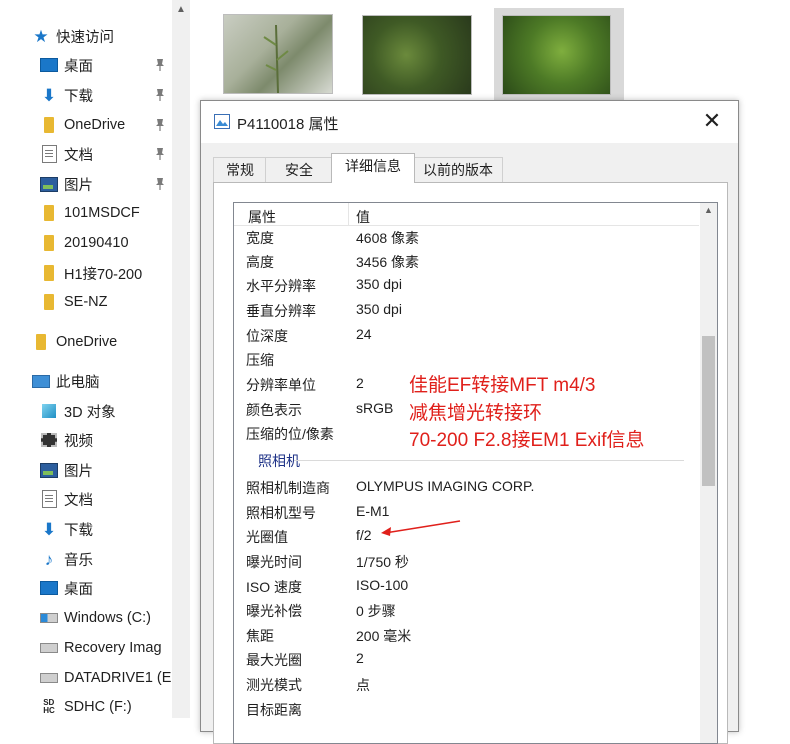  I want to click on property-value: 200 毫米, so click(384, 636).